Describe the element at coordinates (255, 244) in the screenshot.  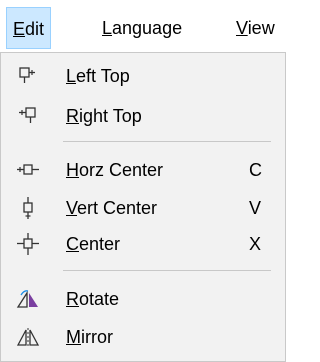
I see `shortcut-key: X` at that location.